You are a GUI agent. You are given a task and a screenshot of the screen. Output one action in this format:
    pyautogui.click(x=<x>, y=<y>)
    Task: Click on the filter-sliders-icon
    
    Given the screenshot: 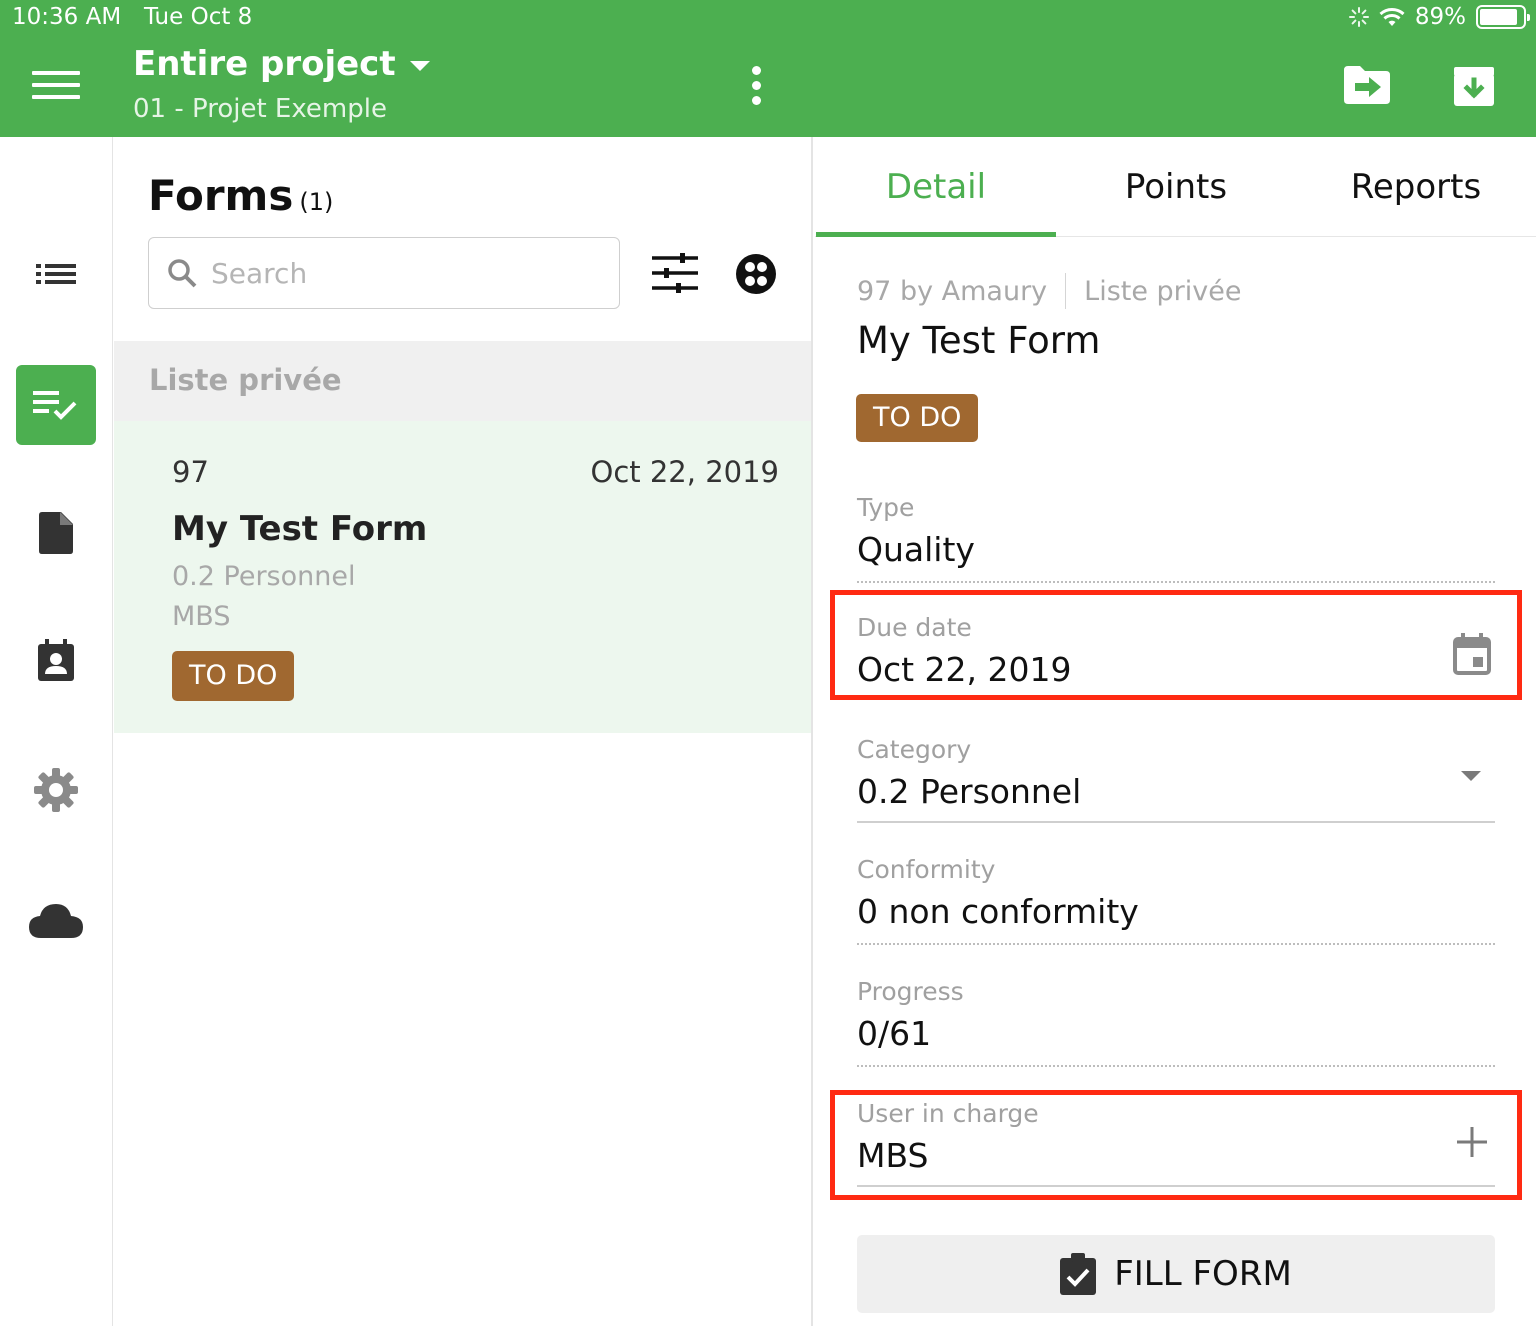 What is the action you would take?
    pyautogui.click(x=675, y=273)
    